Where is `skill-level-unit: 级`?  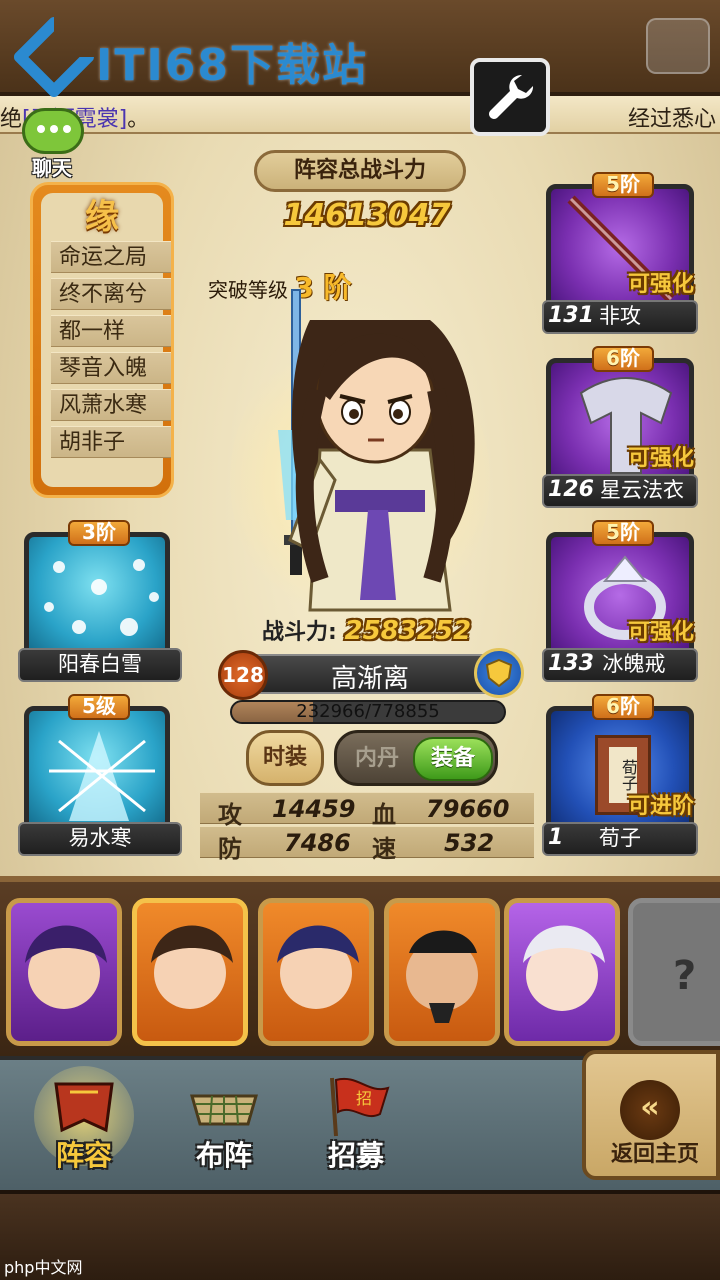 skill-level-unit: 级 is located at coordinates (105, 706).